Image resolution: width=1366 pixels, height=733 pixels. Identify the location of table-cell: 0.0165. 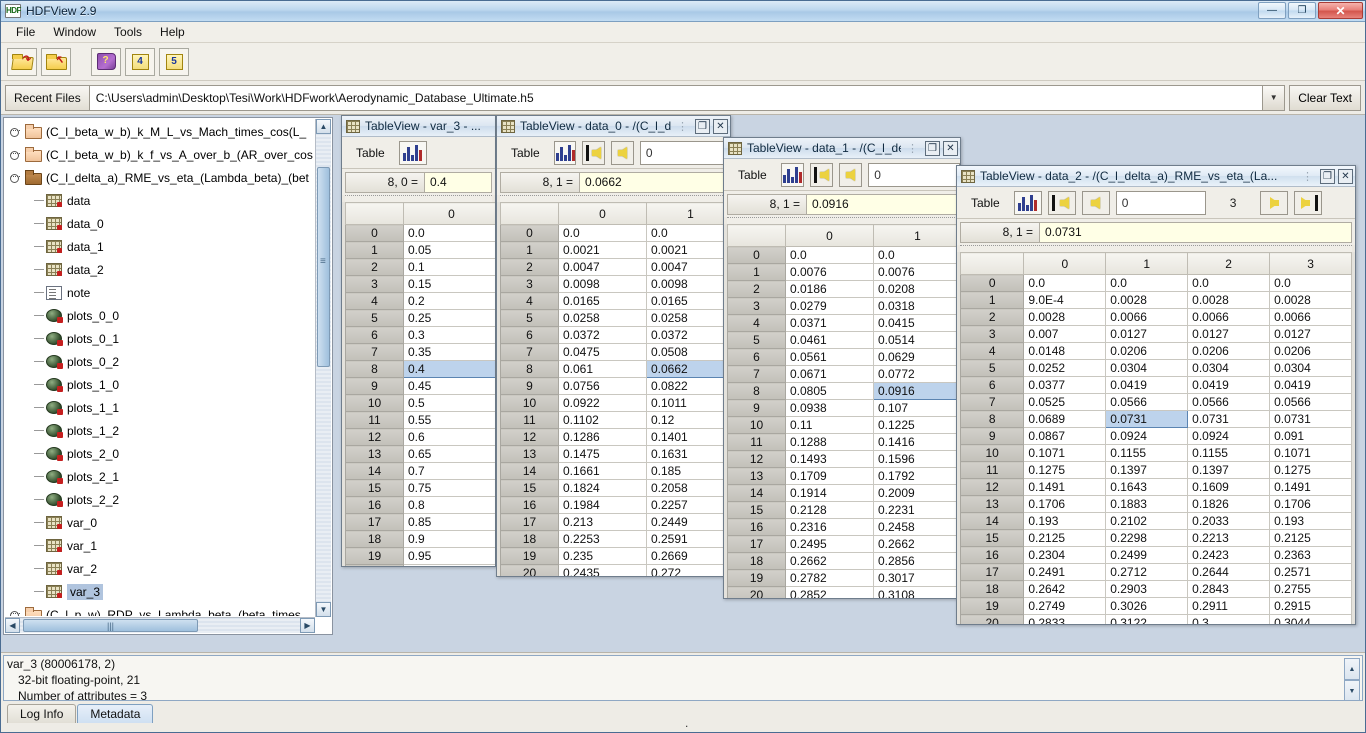
(602, 301).